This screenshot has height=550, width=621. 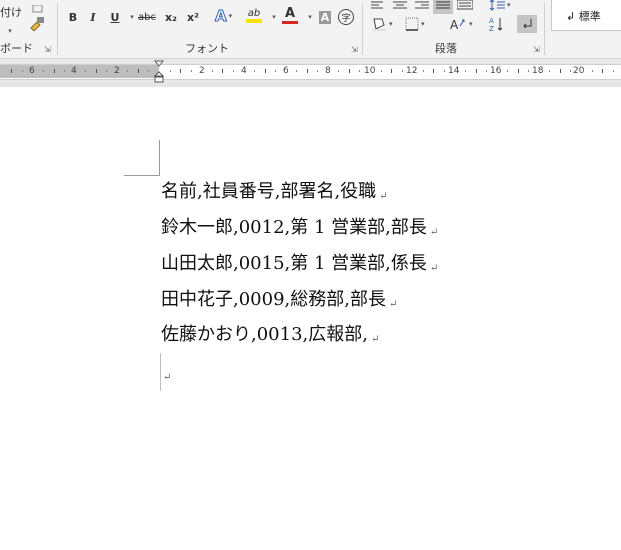 I want to click on document-line: 田中花子,0009,総務部,部長 ↵, so click(x=279, y=302).